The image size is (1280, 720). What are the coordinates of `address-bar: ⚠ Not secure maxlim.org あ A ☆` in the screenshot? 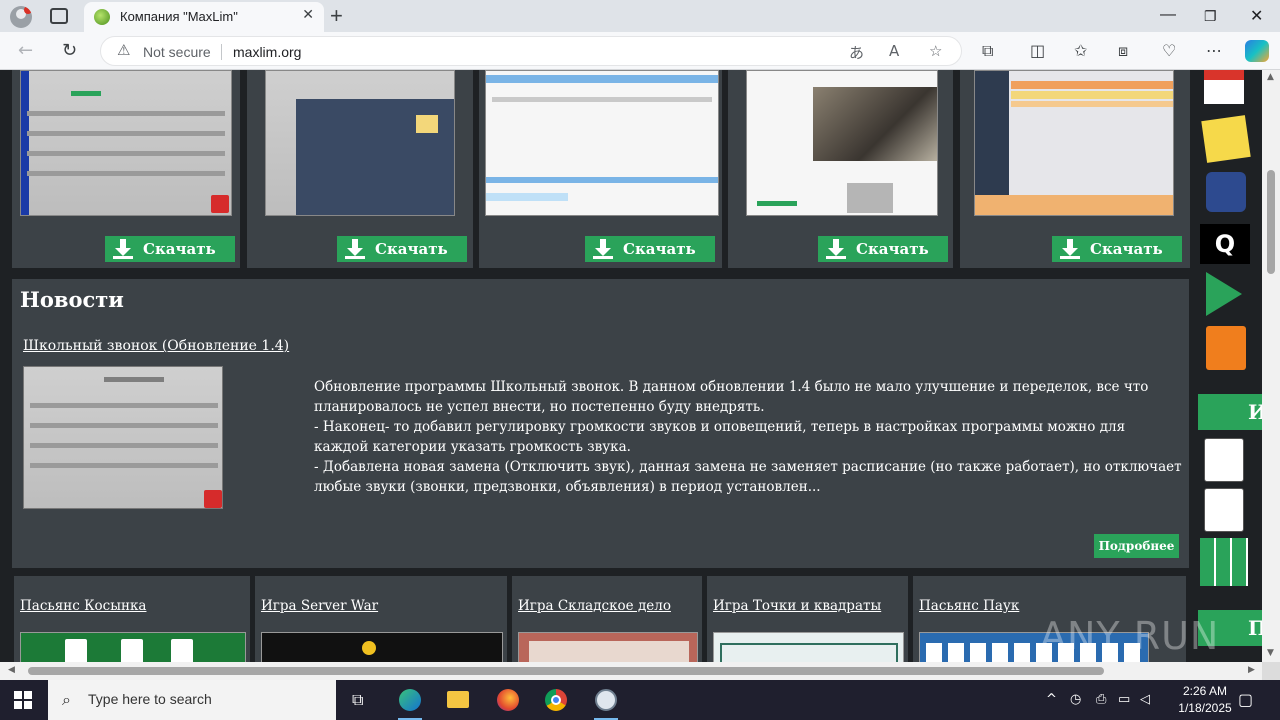 It's located at (531, 51).